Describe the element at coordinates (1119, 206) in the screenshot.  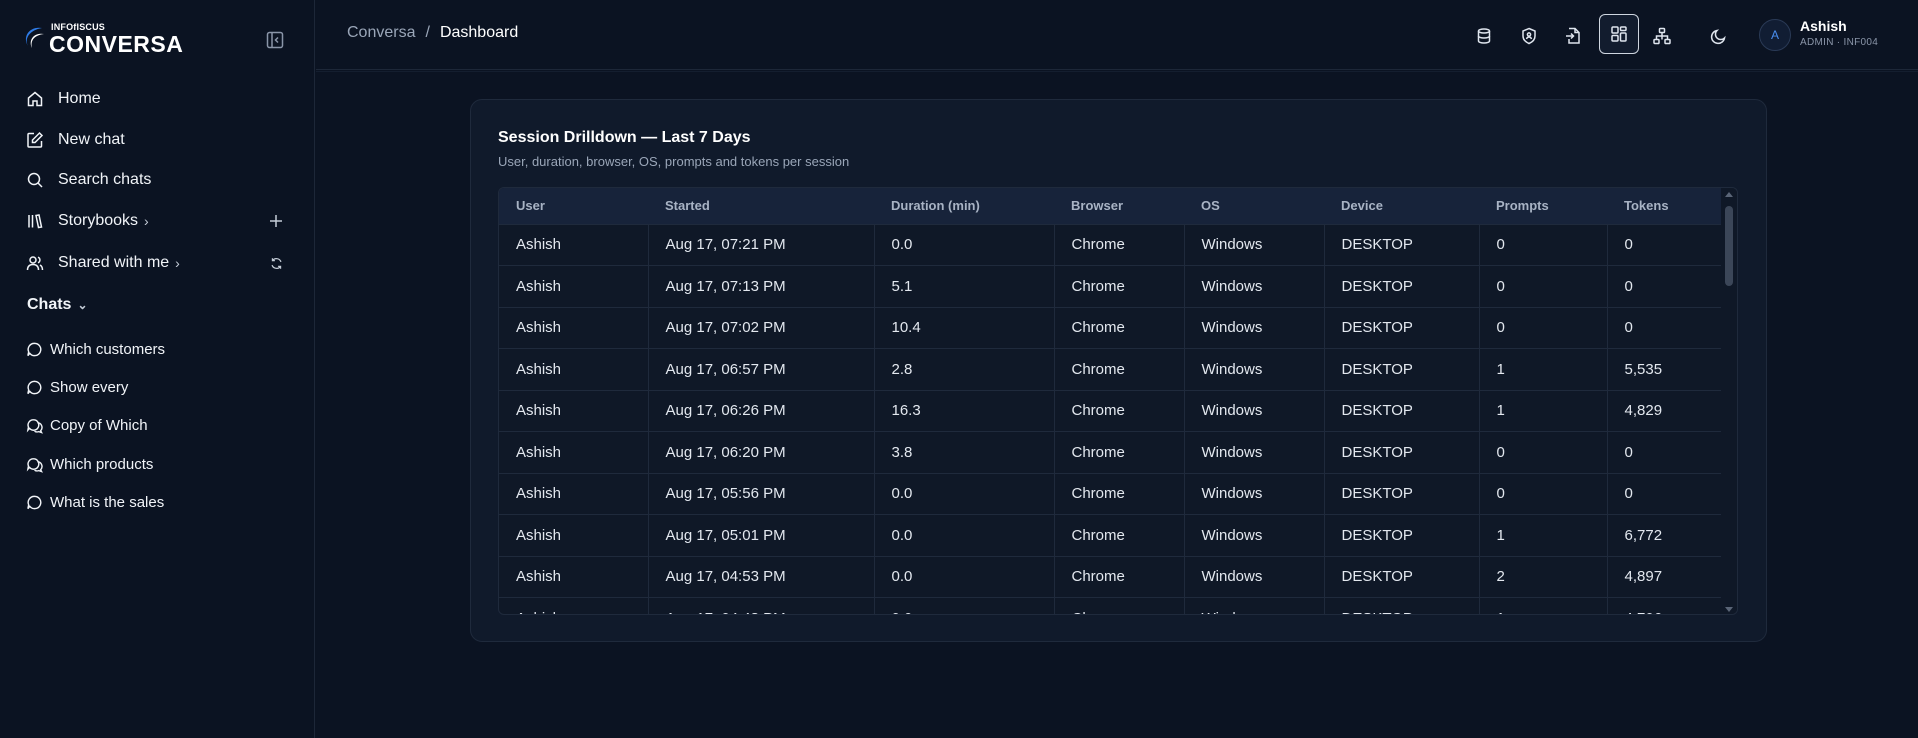
I see `column-header-browser: Browser` at that location.